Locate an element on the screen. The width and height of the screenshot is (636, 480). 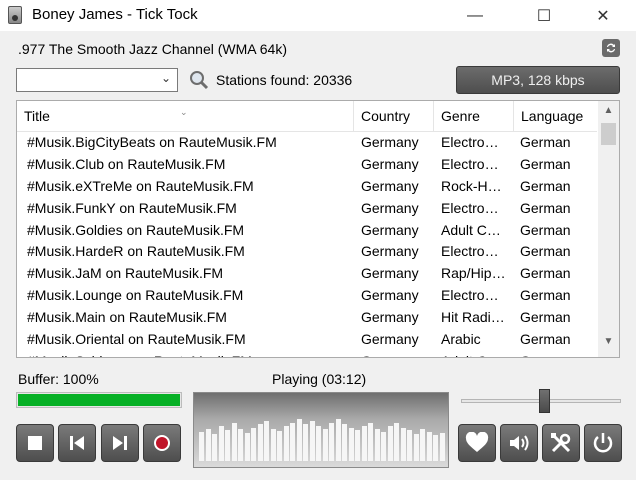
cell-title: #Musik.FunkY on RauteMusik.FM is located at coordinates (132, 207).